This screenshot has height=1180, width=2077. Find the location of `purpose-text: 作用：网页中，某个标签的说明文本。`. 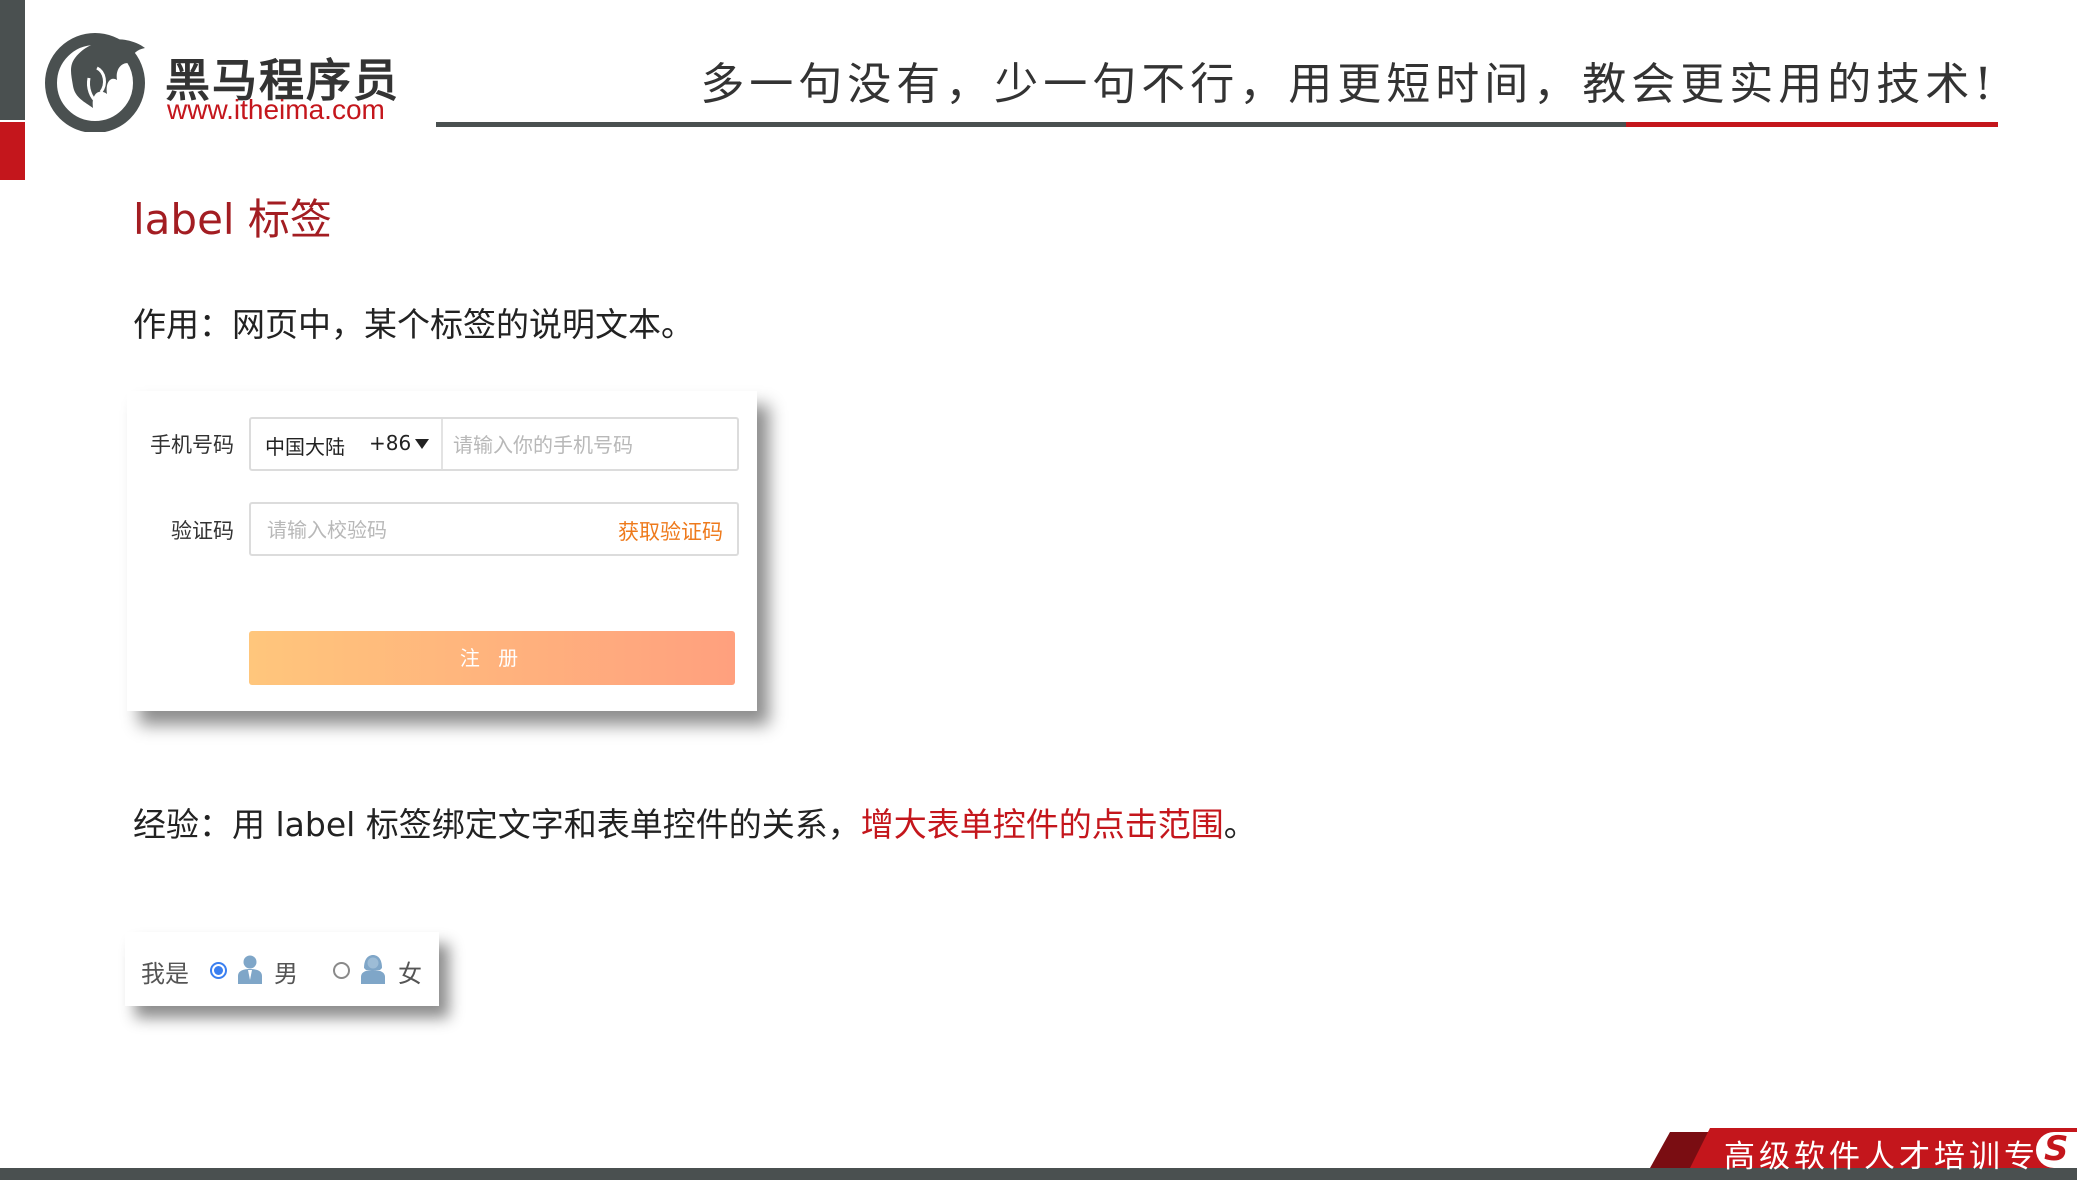

purpose-text: 作用：网页中，某个标签的说明文本。 is located at coordinates (413, 324).